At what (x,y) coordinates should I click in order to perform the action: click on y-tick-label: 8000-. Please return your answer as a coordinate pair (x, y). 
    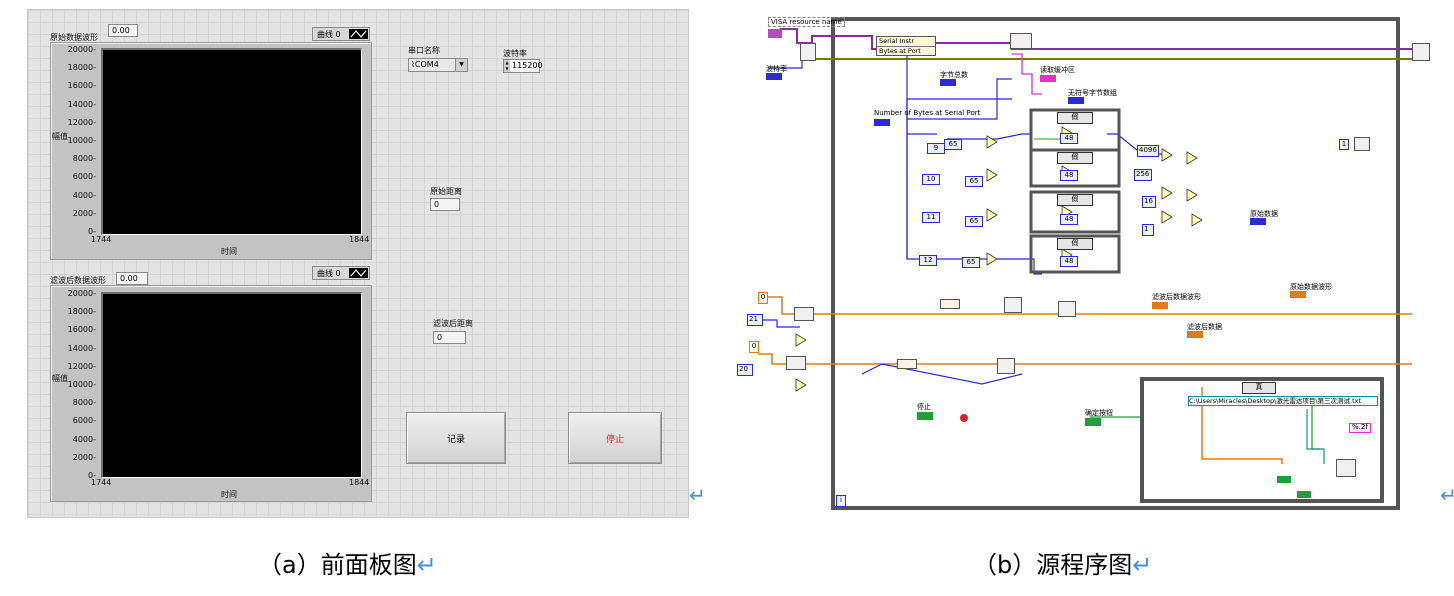
    Looking at the image, I should click on (84, 403).